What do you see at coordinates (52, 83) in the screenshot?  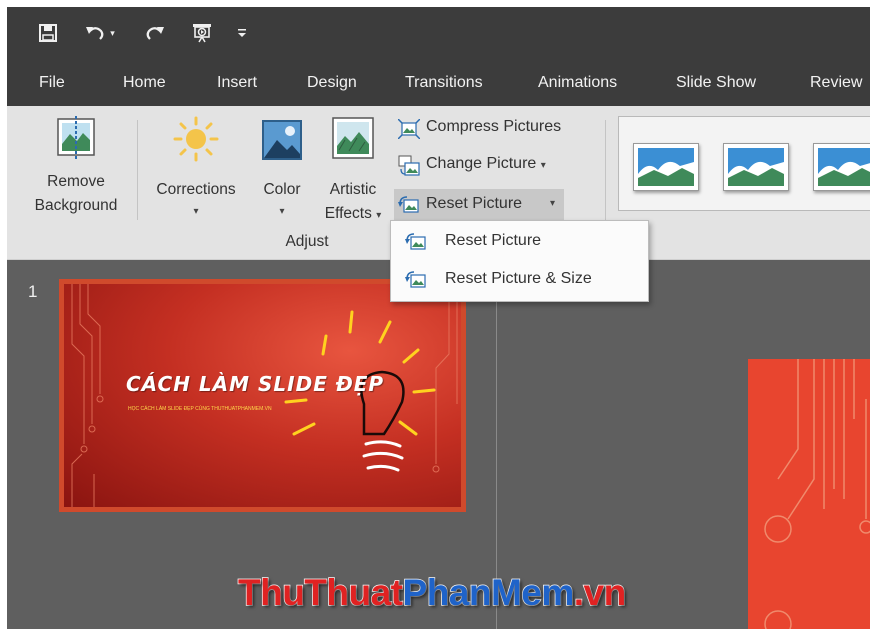 I see `tab-file: File` at bounding box center [52, 83].